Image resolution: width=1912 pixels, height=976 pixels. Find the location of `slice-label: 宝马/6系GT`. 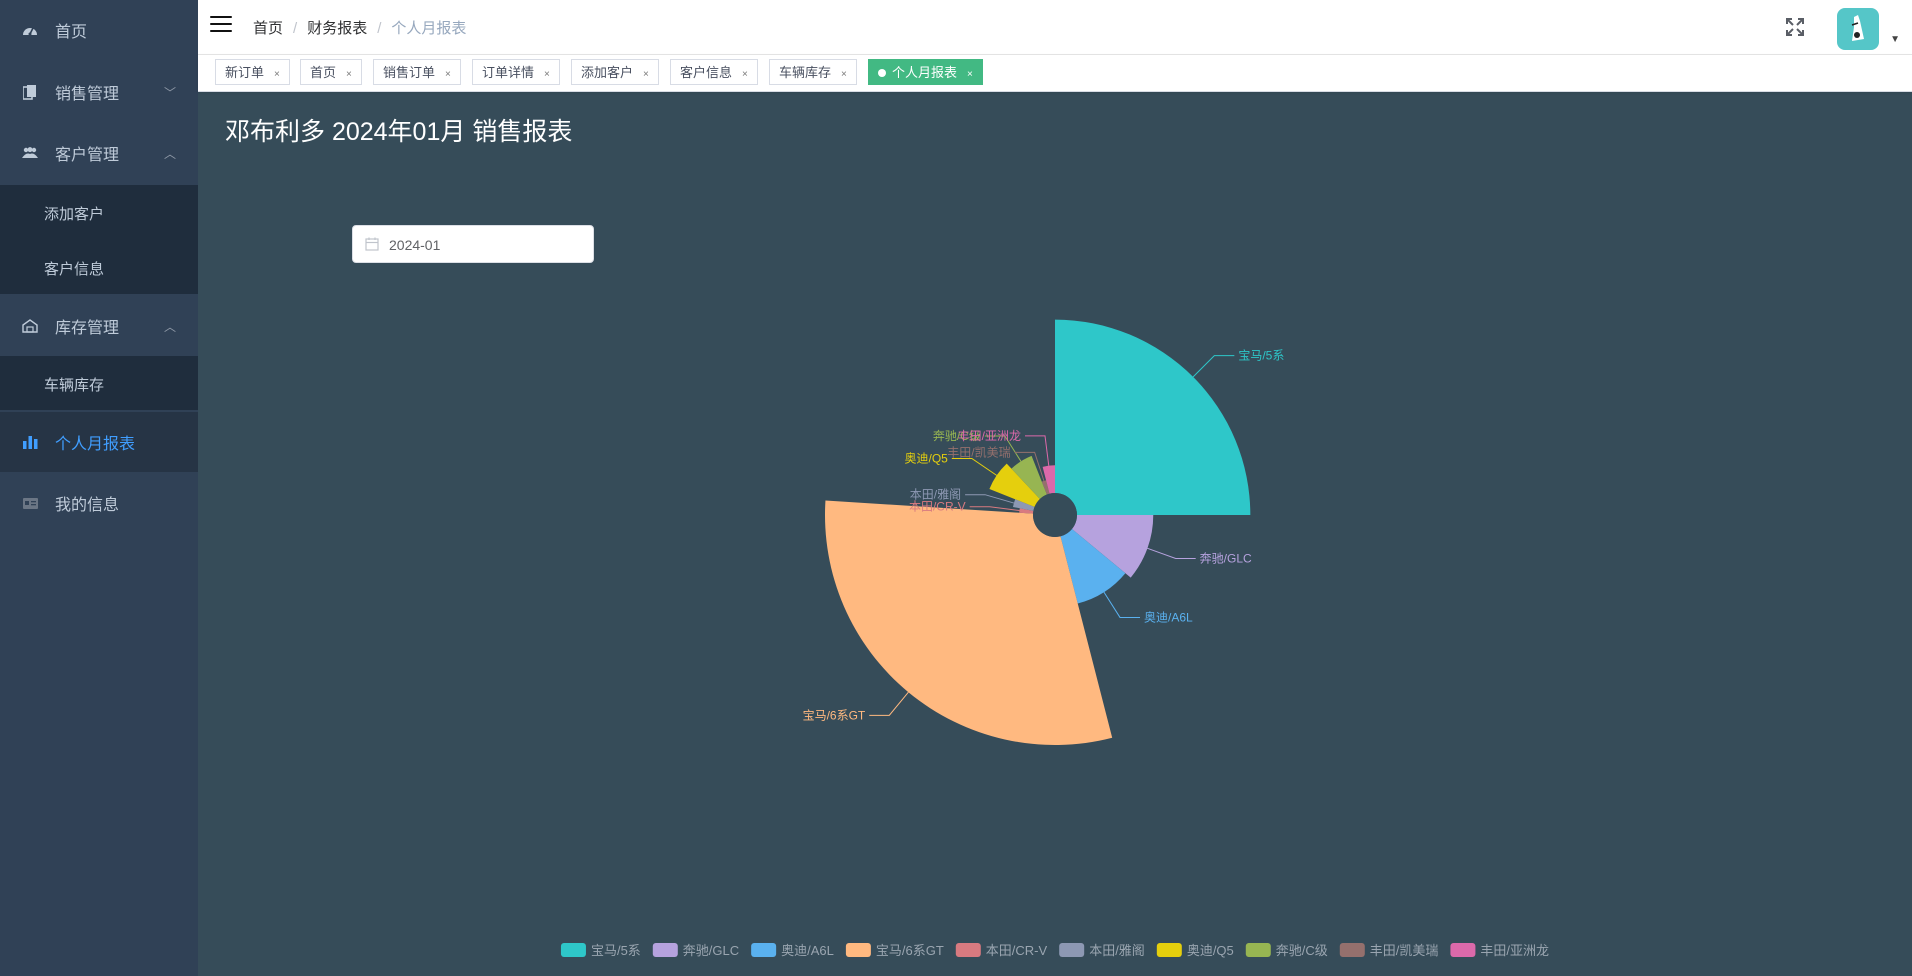

slice-label: 宝马/6系GT is located at coordinates (834, 715).